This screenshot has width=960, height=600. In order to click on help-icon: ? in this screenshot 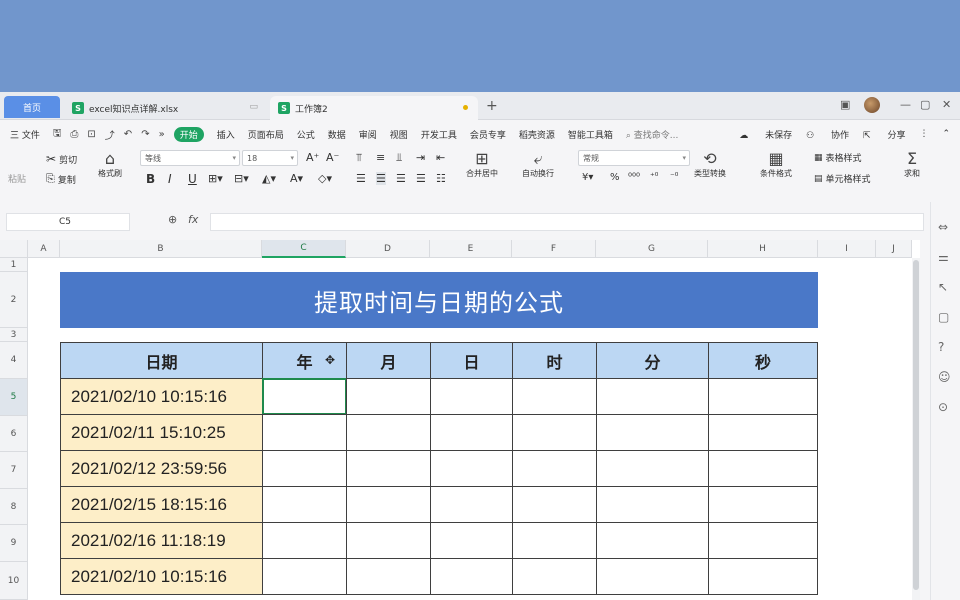, I will do `click(941, 347)`.